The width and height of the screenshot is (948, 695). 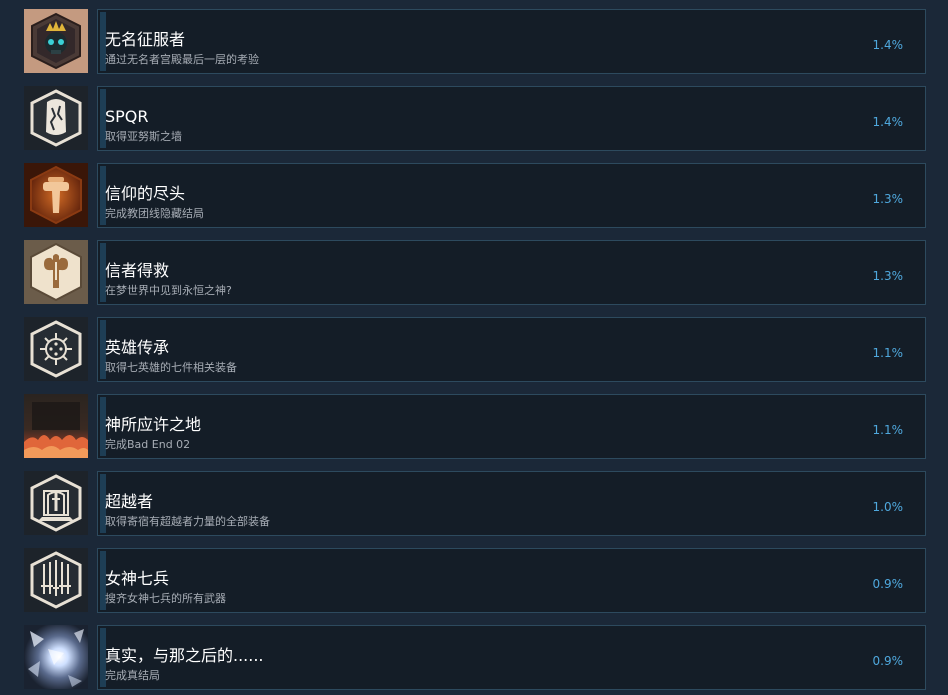 I want to click on achievement-card: SPQR 取得亚努斯之墙 1.4%, so click(x=511, y=118).